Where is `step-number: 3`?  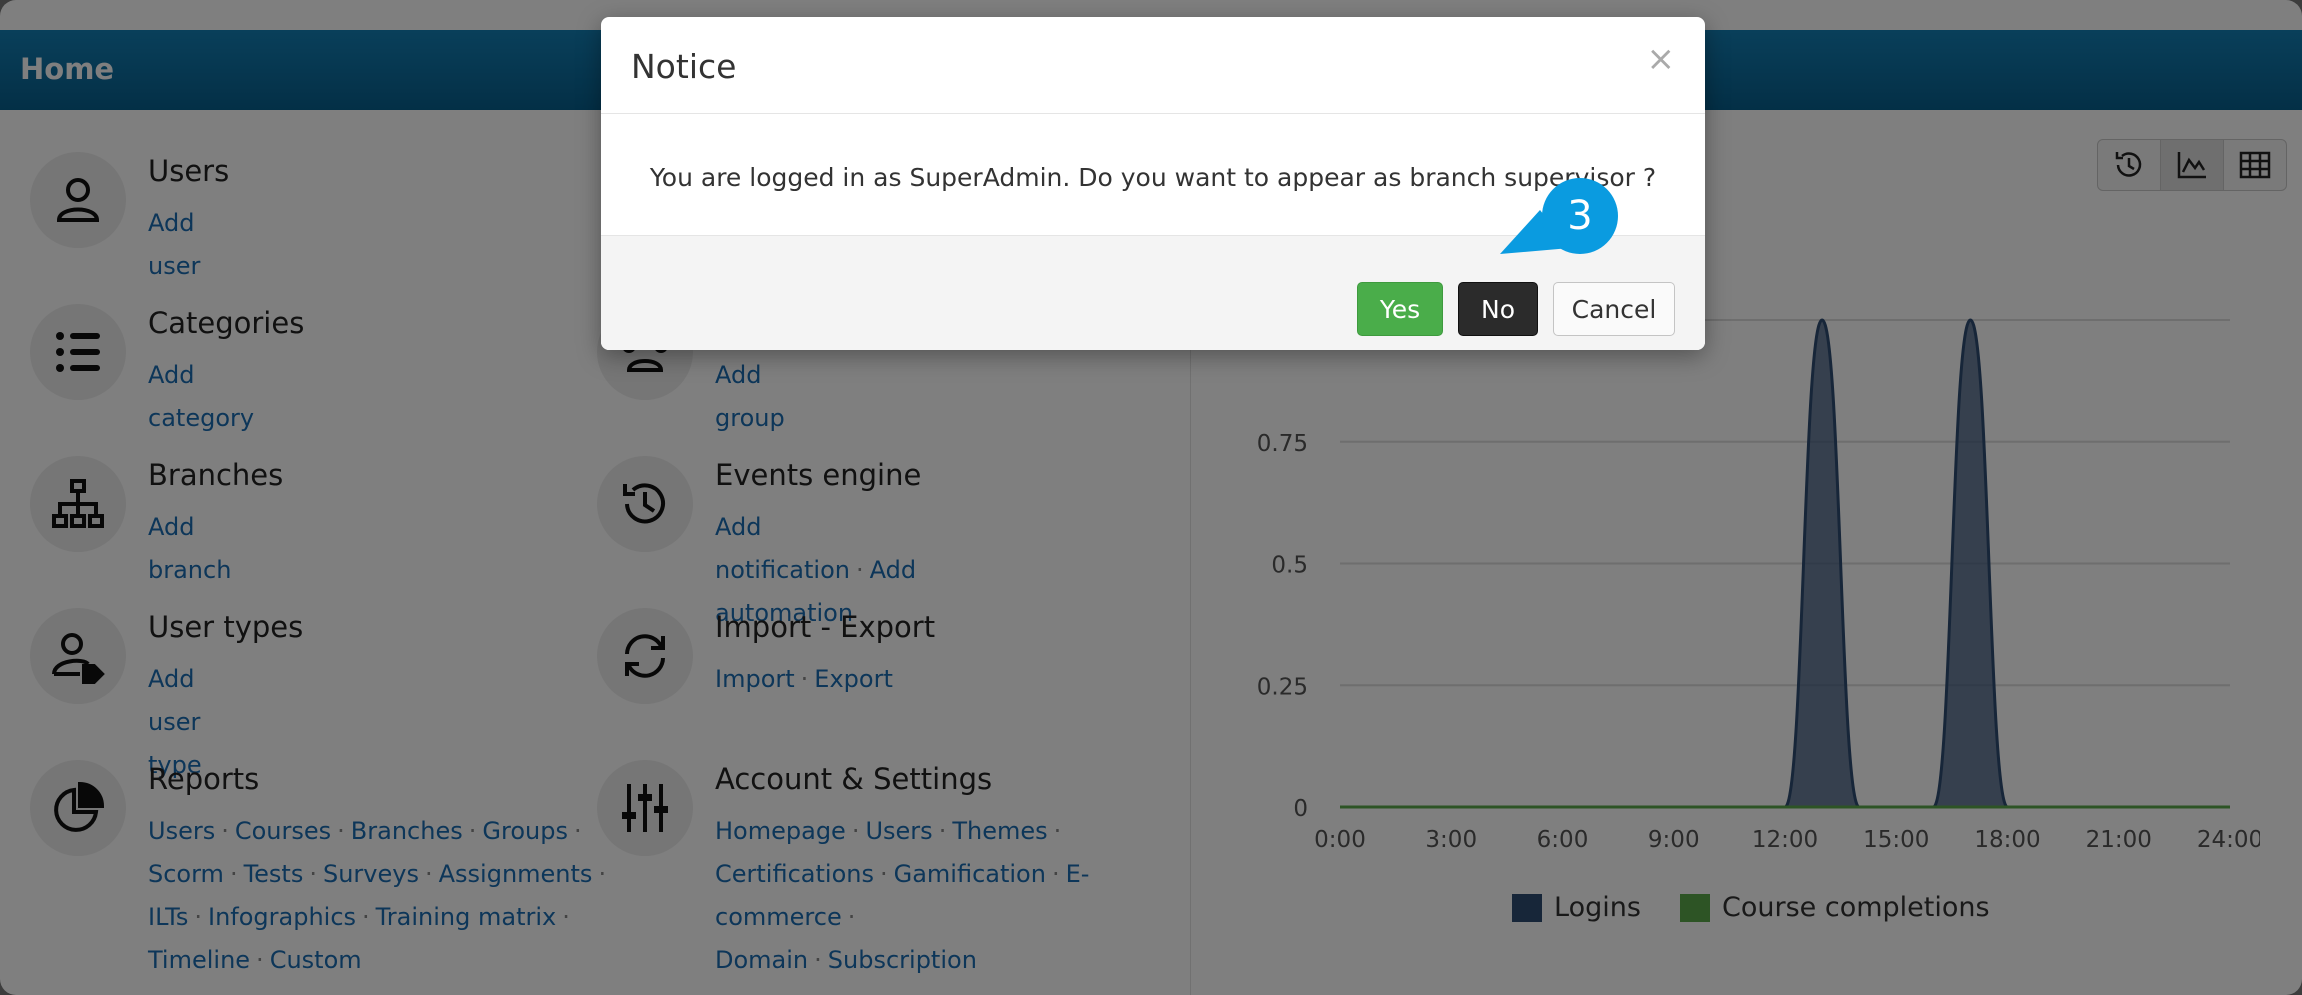
step-number: 3 is located at coordinates (1579, 216).